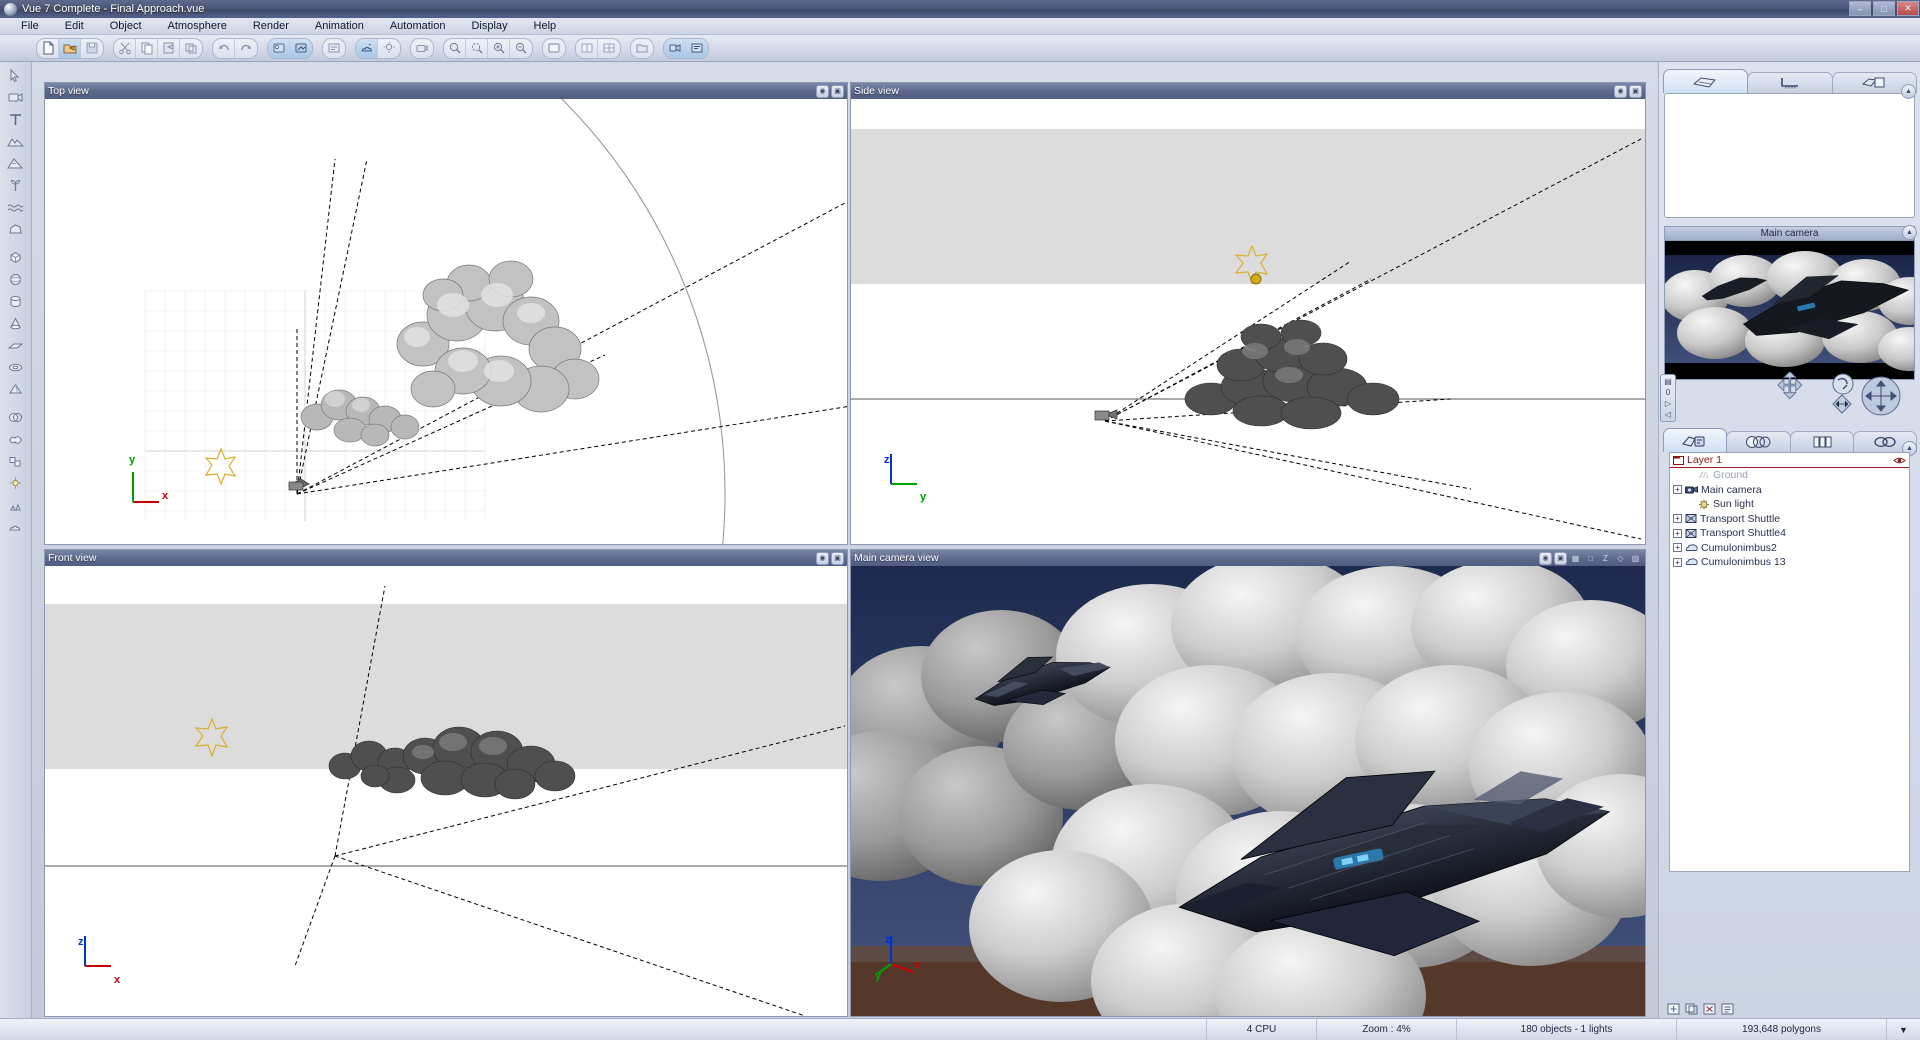  I want to click on tab-materials, so click(1758, 441).